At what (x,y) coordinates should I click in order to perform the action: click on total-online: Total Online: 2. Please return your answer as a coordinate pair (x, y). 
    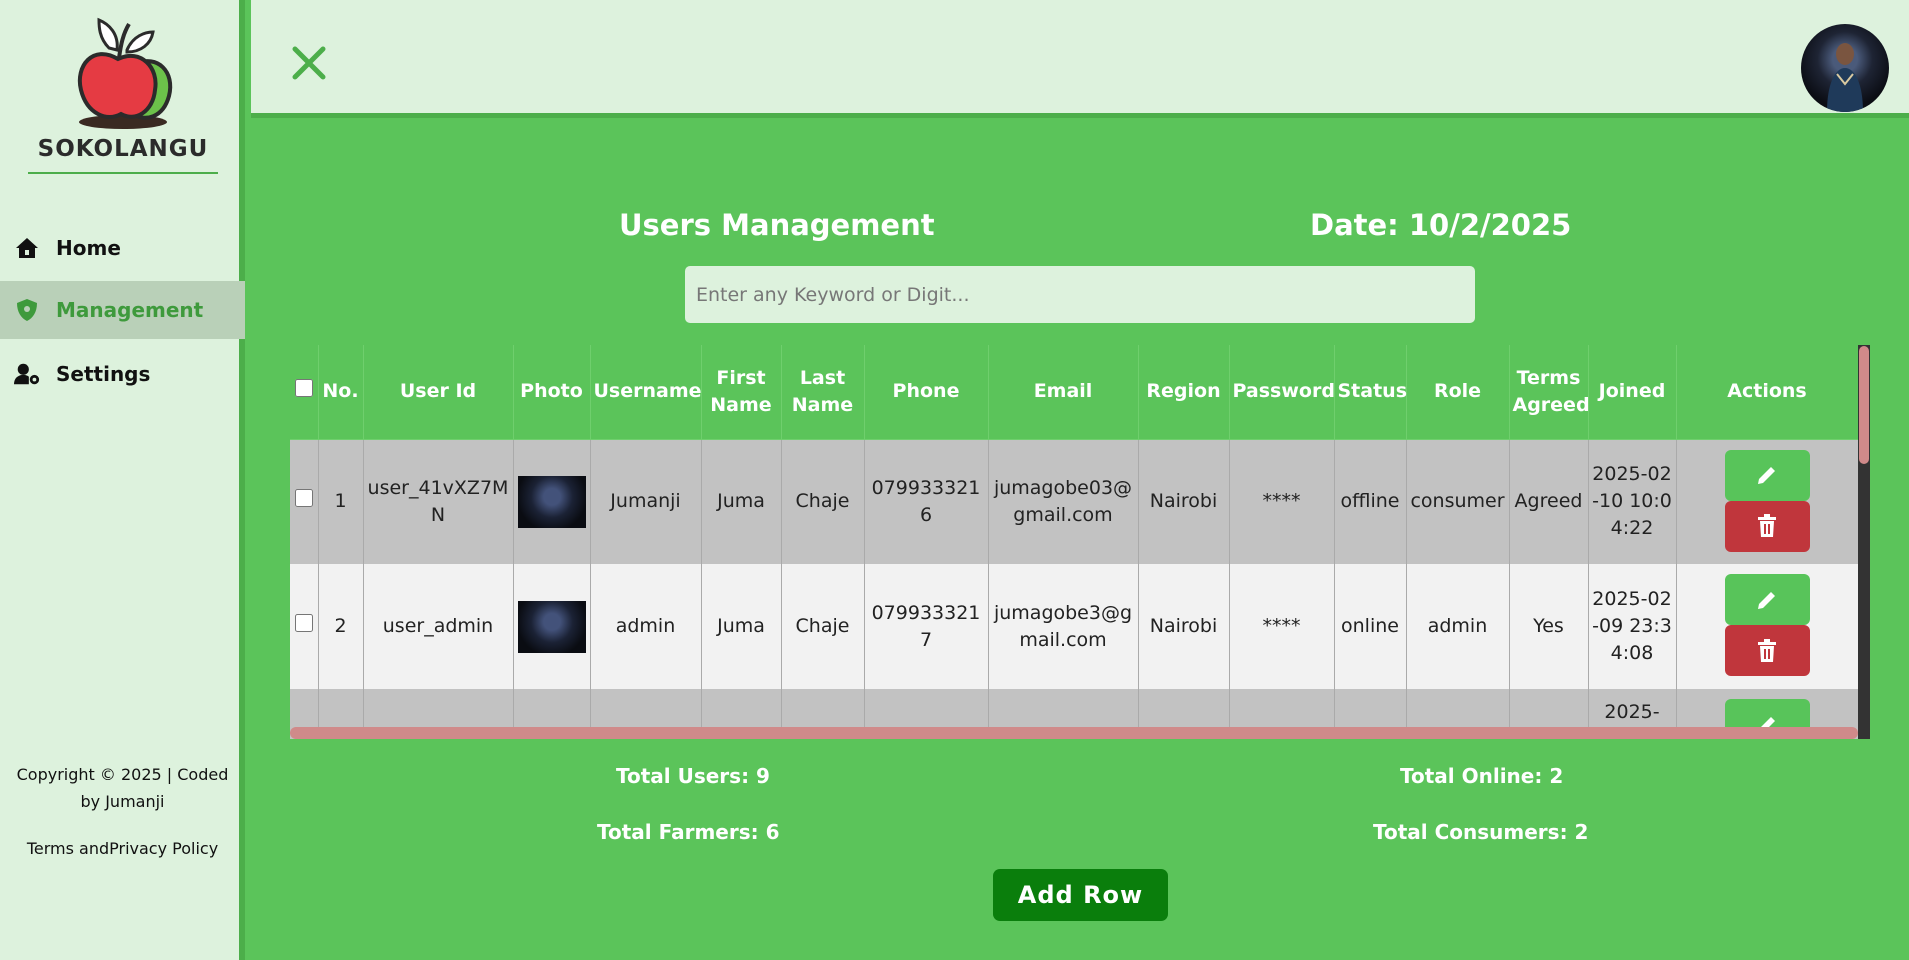
    Looking at the image, I should click on (1482, 776).